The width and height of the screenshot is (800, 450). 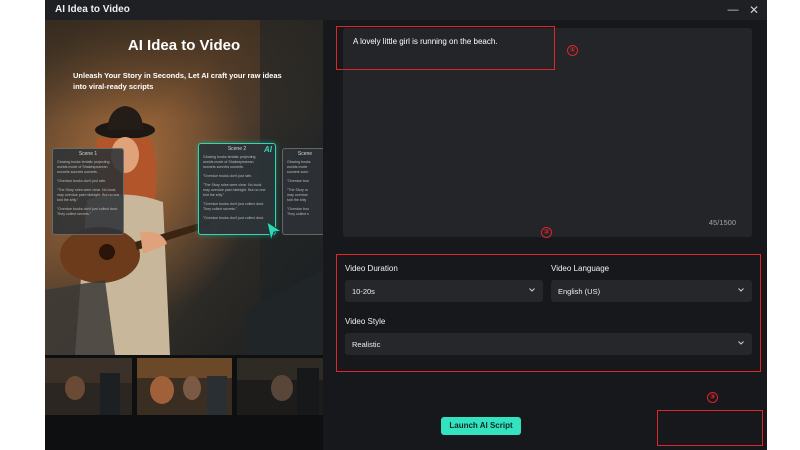 I want to click on close-icon: ✕, so click(x=754, y=10).